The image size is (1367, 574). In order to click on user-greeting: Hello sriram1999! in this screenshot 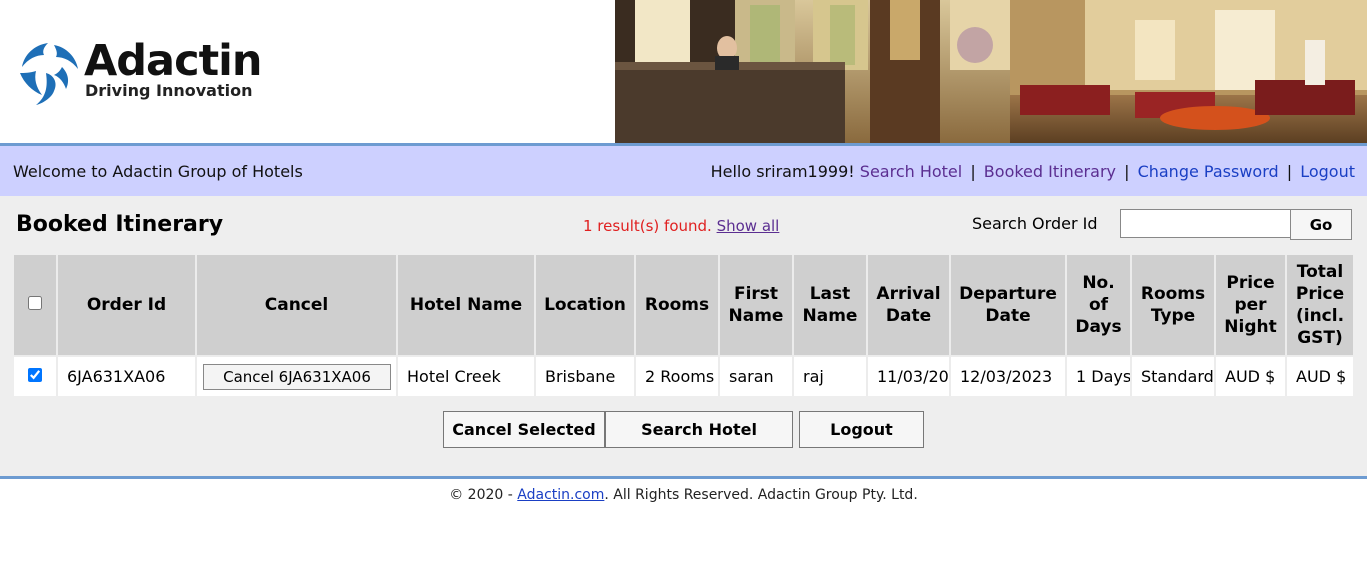, I will do `click(782, 171)`.